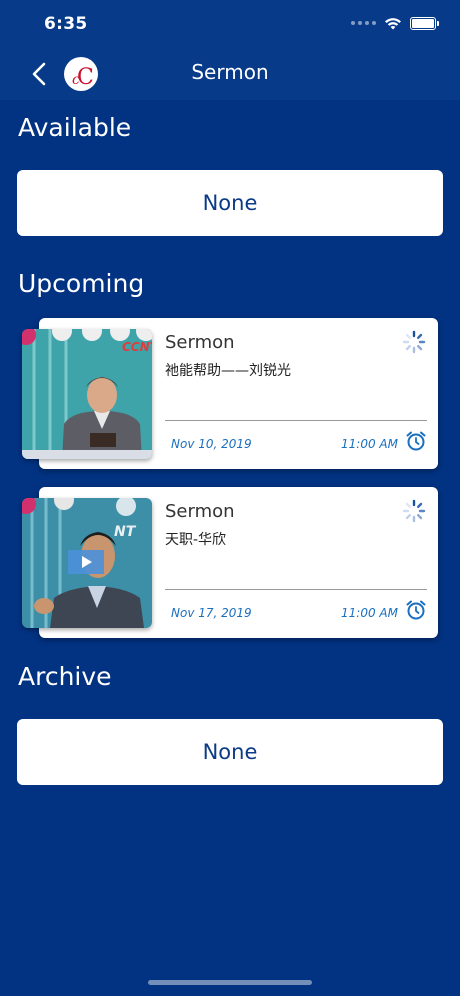 Image resolution: width=460 pixels, height=996 pixels. Describe the element at coordinates (75, 127) in the screenshot. I see `section-title-available: Available` at that location.